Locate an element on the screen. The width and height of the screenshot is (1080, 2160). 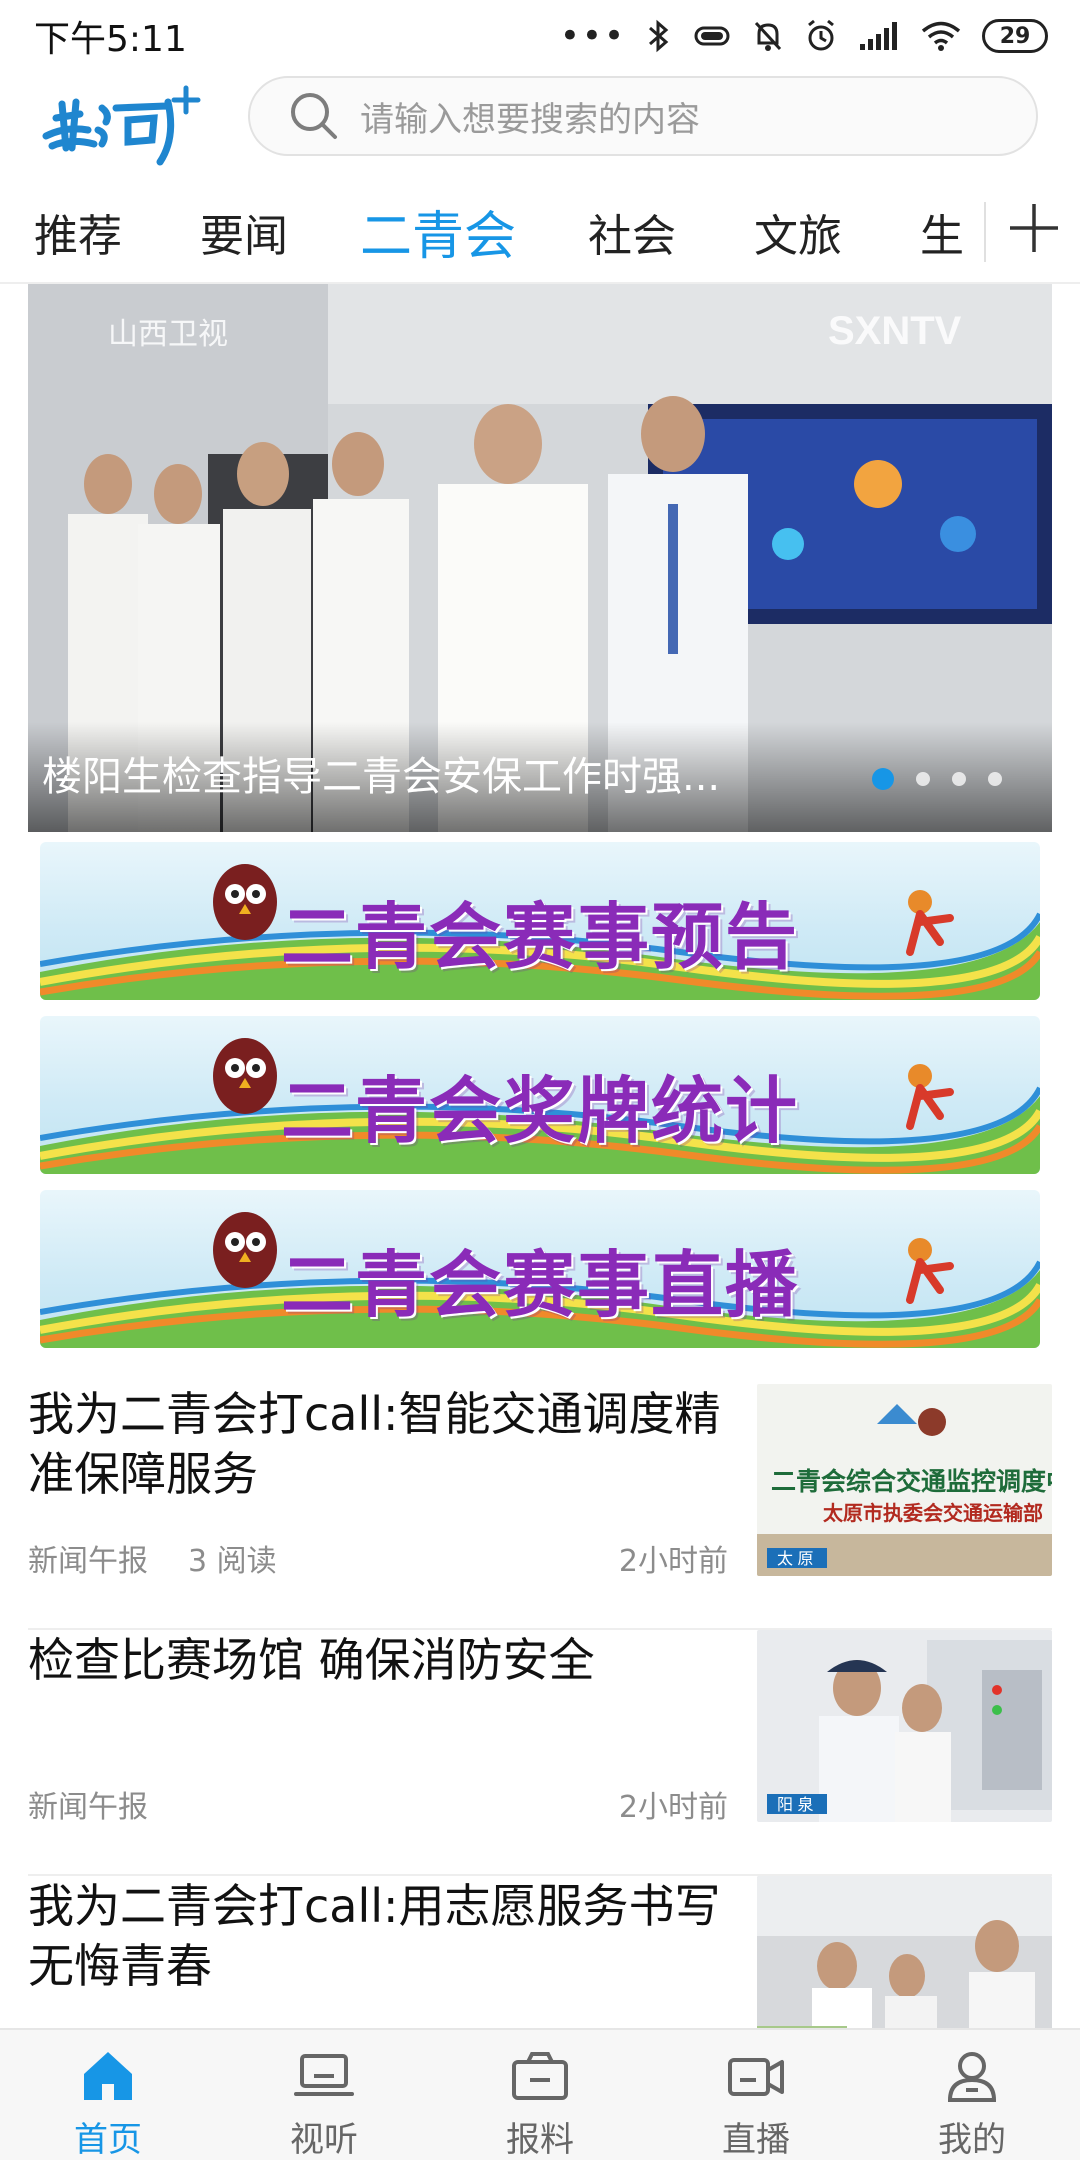
thumb-location-tag: 阳 泉 is located at coordinates (795, 1805).